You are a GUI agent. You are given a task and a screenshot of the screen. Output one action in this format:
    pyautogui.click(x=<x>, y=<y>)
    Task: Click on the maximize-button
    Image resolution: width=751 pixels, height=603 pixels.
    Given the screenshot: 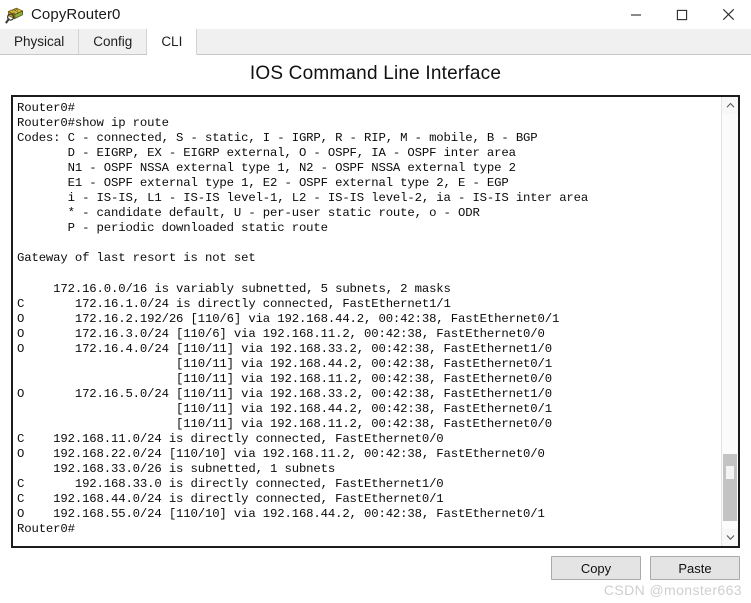 What is the action you would take?
    pyautogui.click(x=682, y=14)
    